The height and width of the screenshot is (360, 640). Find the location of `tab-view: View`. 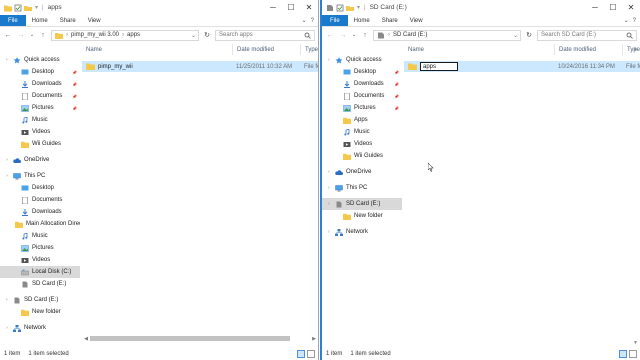

tab-view: View is located at coordinates (94, 20).